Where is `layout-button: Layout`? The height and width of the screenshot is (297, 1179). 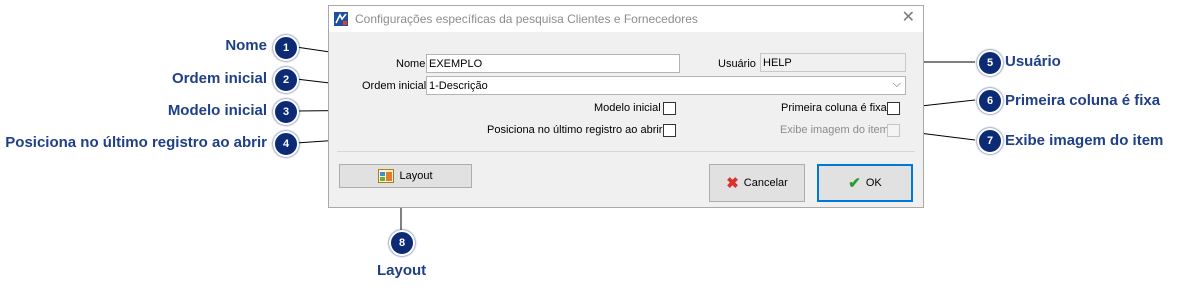 layout-button: Layout is located at coordinates (405, 176).